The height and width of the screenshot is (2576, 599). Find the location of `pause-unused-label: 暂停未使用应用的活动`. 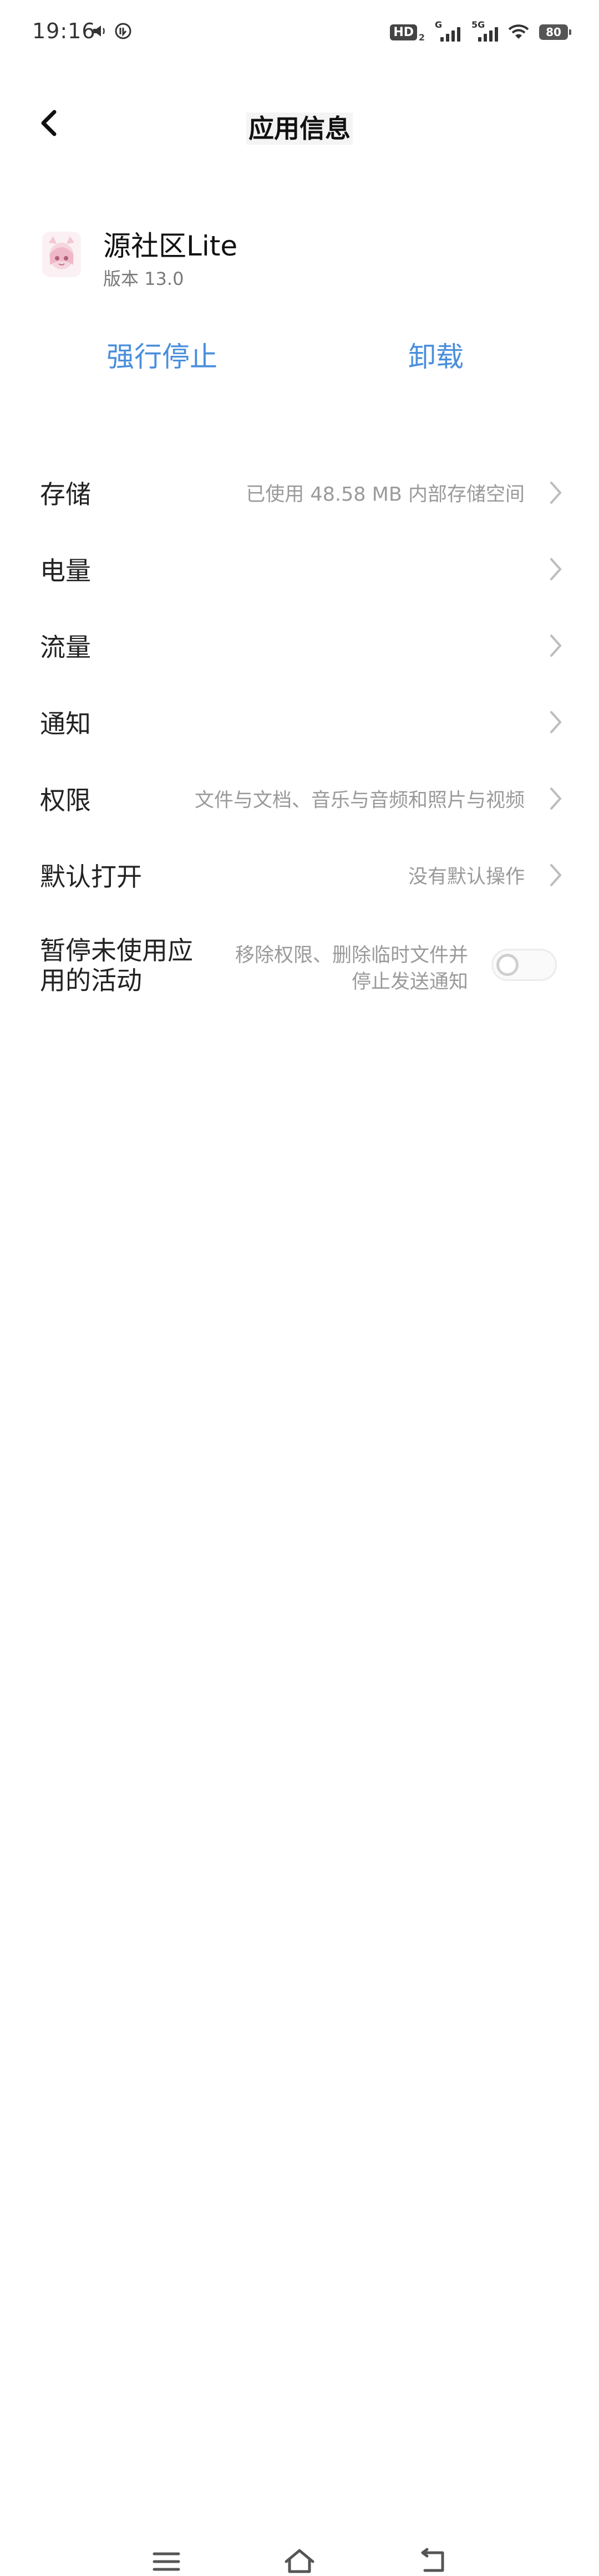

pause-unused-label: 暂停未使用应用的活动 is located at coordinates (116, 965).